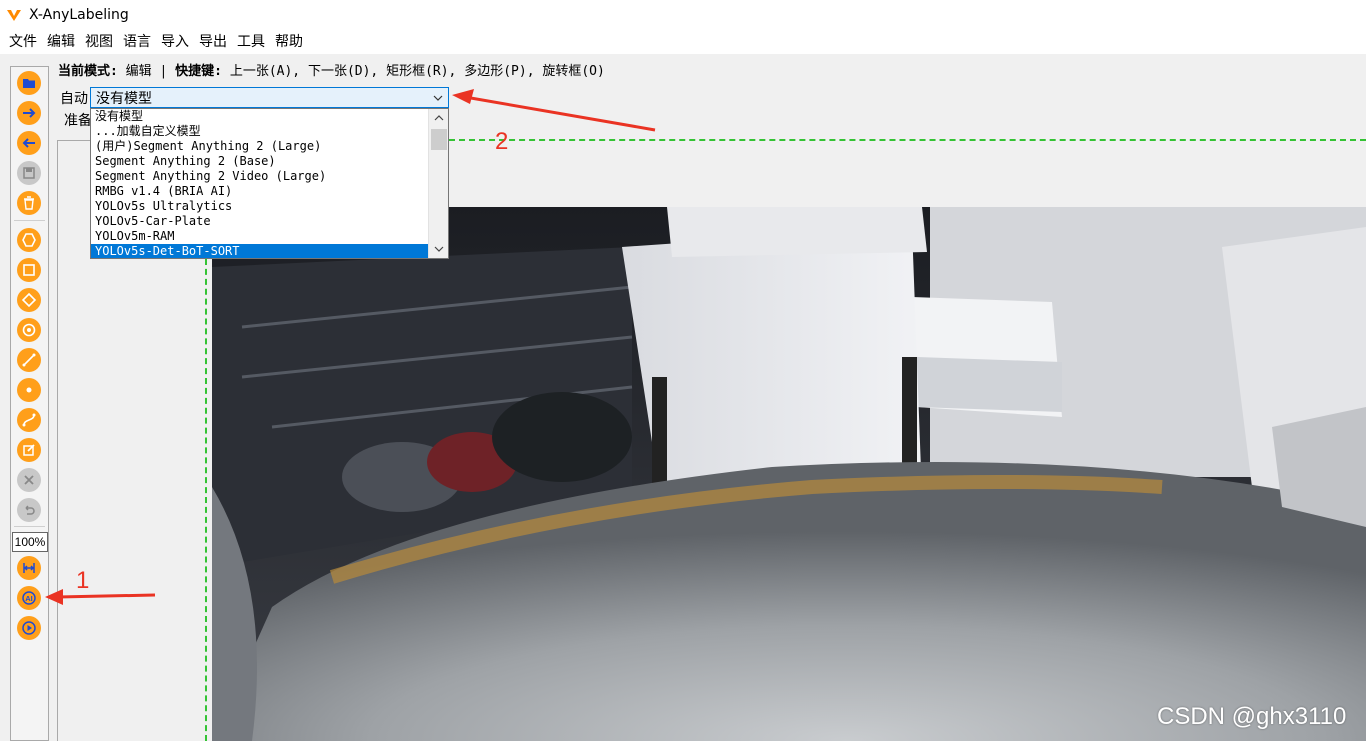 This screenshot has height=741, width=1366. What do you see at coordinates (269, 97) in the screenshot?
I see `model-select: 没有模型` at bounding box center [269, 97].